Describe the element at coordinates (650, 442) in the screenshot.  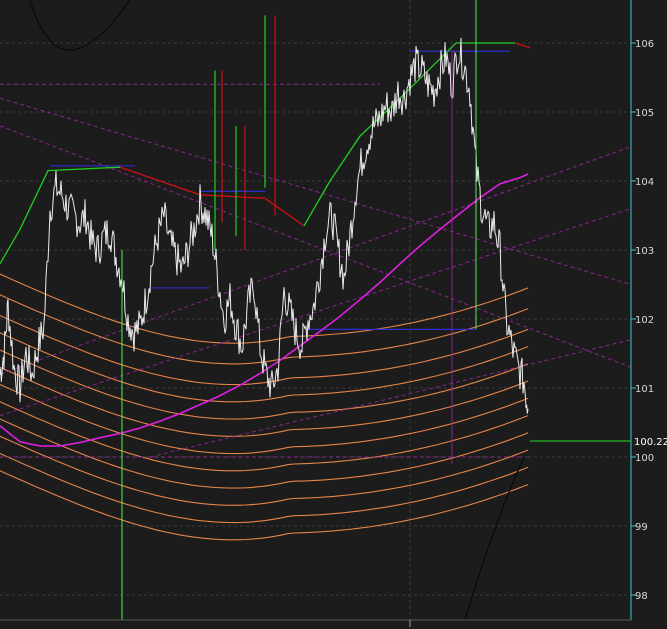
I see `current-price-label: 100.22` at that location.